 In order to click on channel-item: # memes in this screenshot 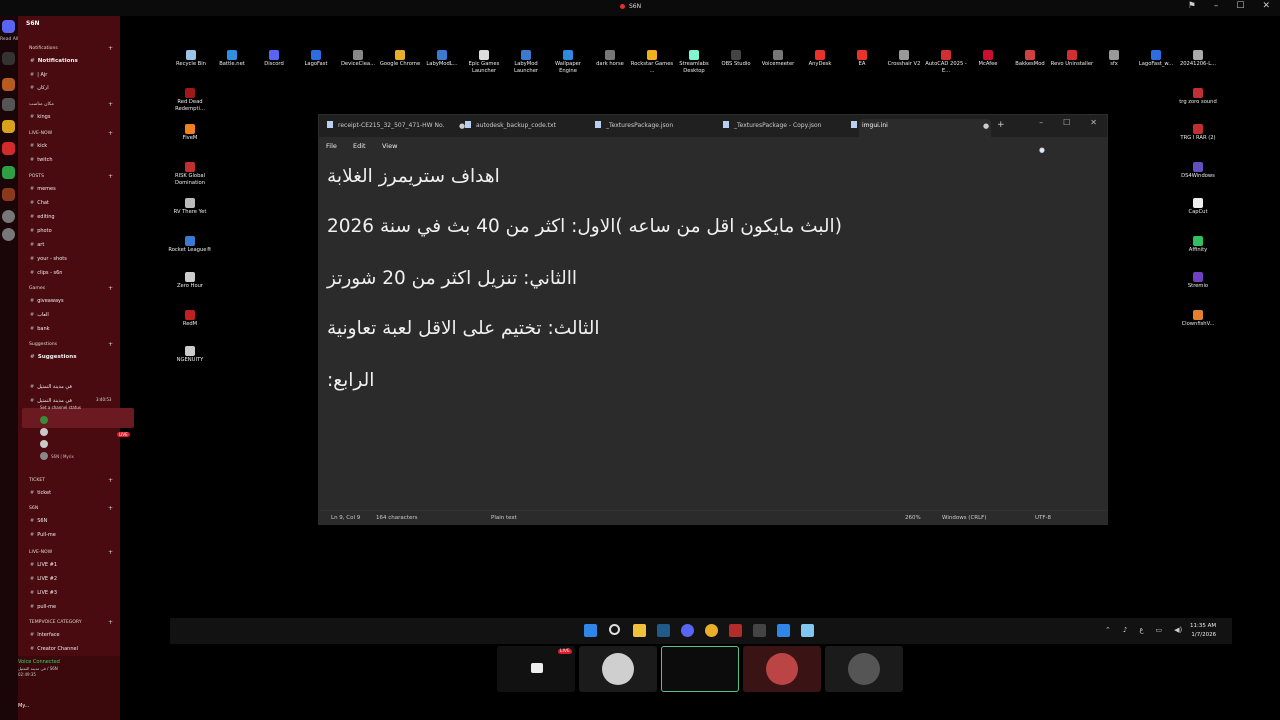, I will do `click(43, 189)`.